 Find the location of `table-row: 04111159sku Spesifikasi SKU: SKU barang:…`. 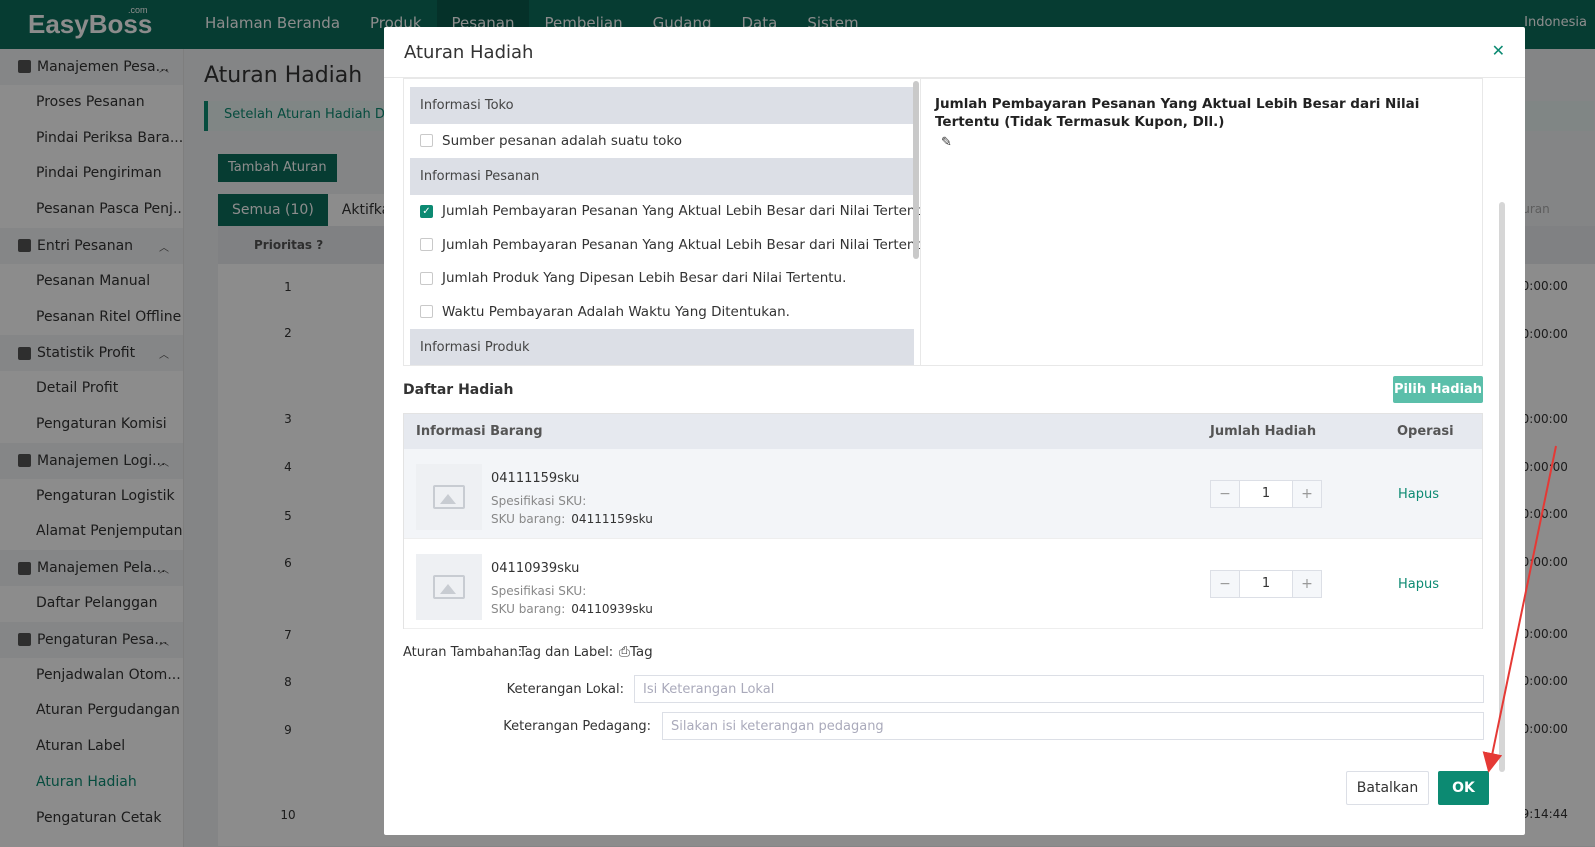

table-row: 04111159sku Spesifikasi SKU: SKU barang:… is located at coordinates (943, 494).